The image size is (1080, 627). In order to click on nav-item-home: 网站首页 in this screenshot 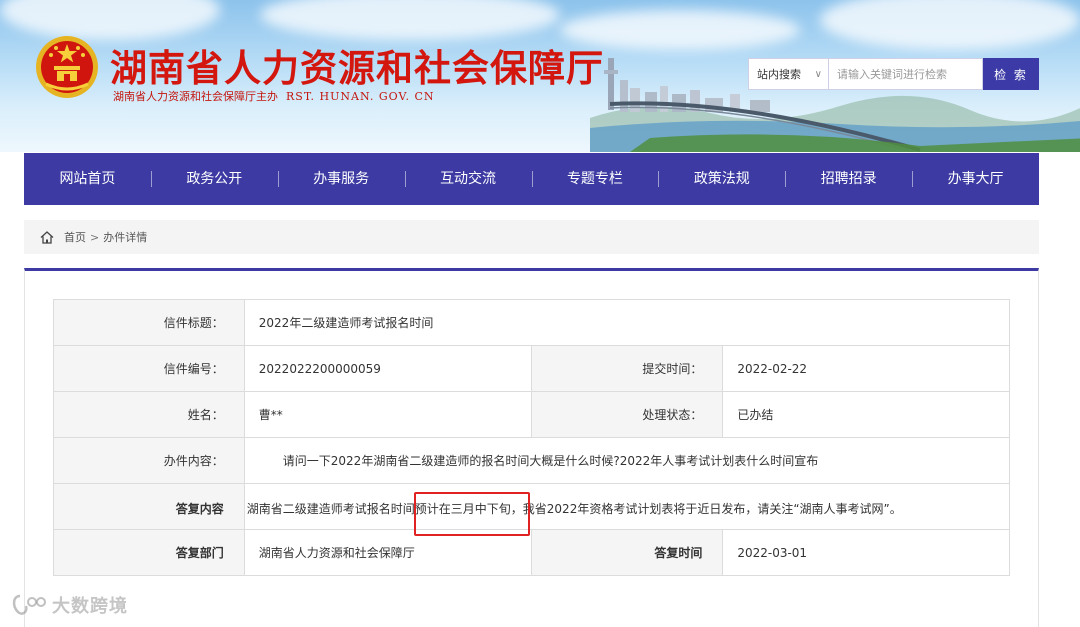, I will do `click(87, 179)`.